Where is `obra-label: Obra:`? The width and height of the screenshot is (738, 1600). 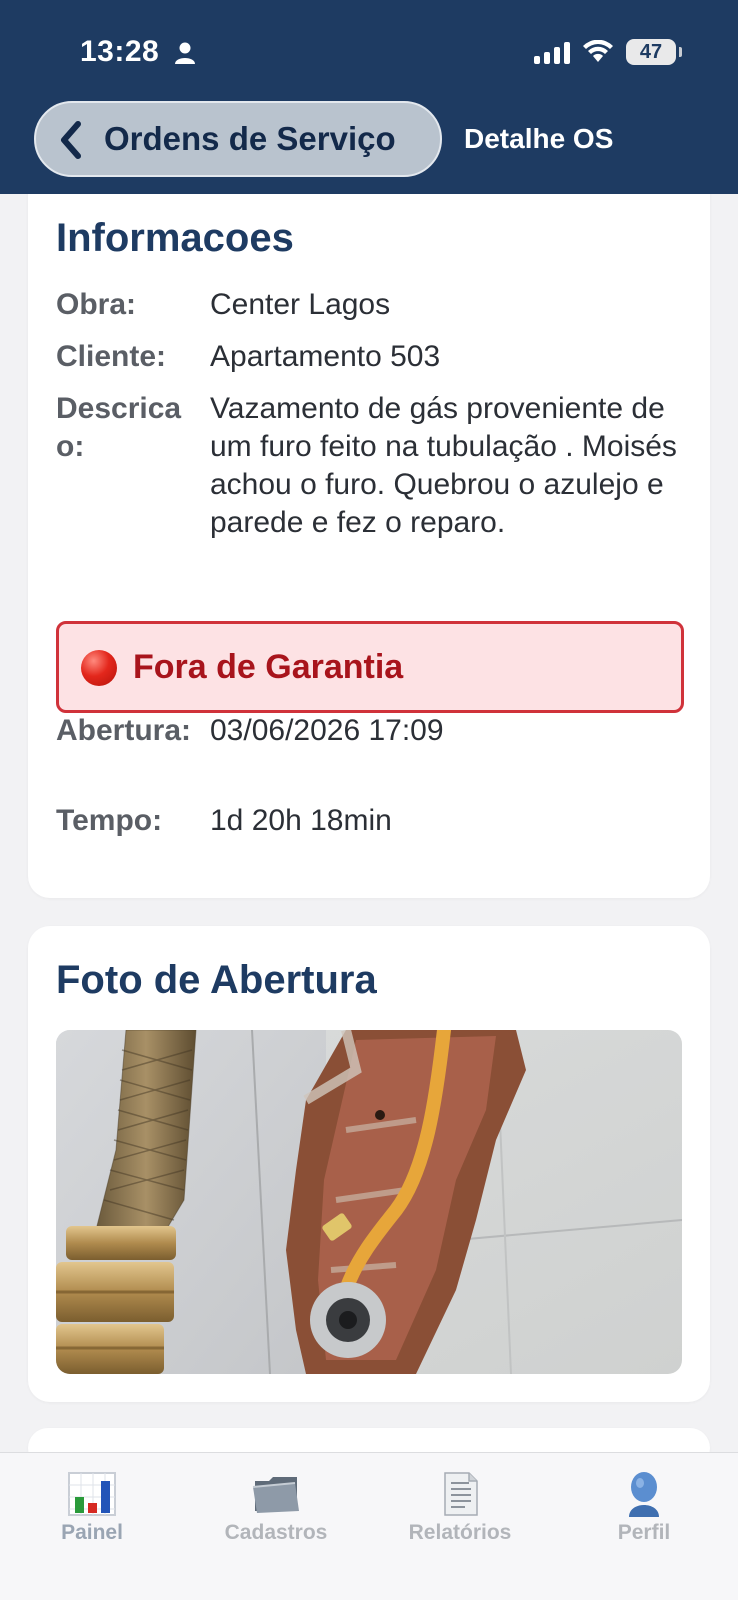
obra-label: Obra: is located at coordinates (96, 304).